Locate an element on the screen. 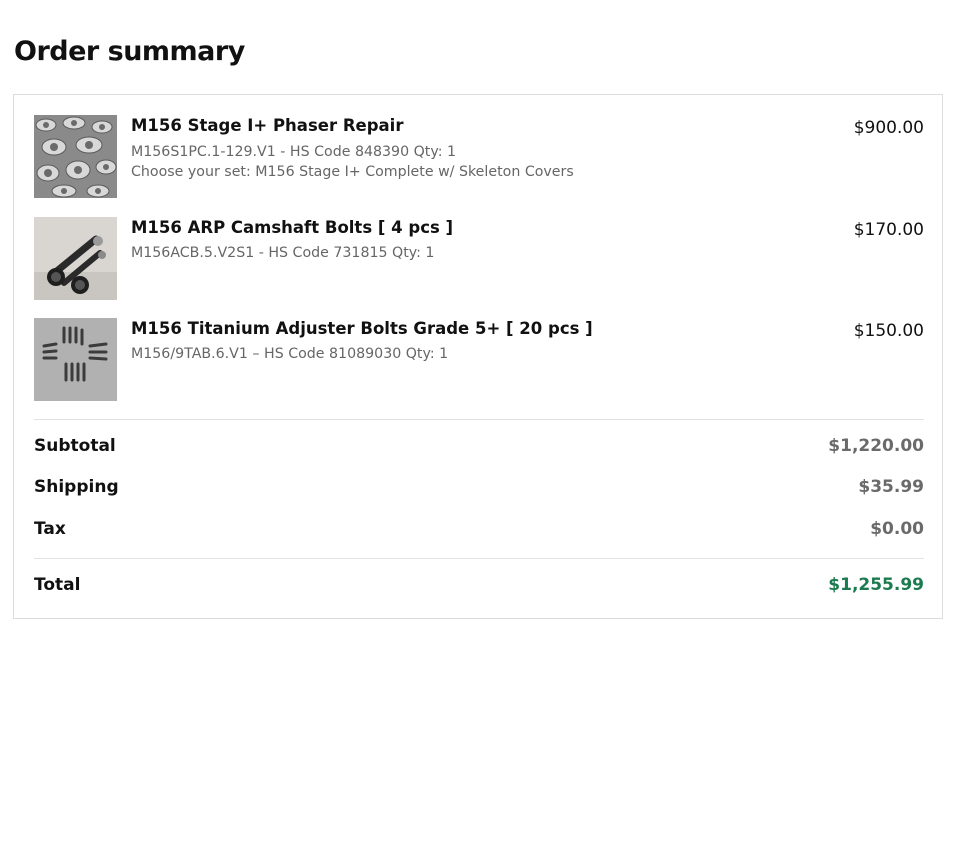 The image size is (957, 854). shipping-row: Shipping $35.99 is located at coordinates (479, 489).